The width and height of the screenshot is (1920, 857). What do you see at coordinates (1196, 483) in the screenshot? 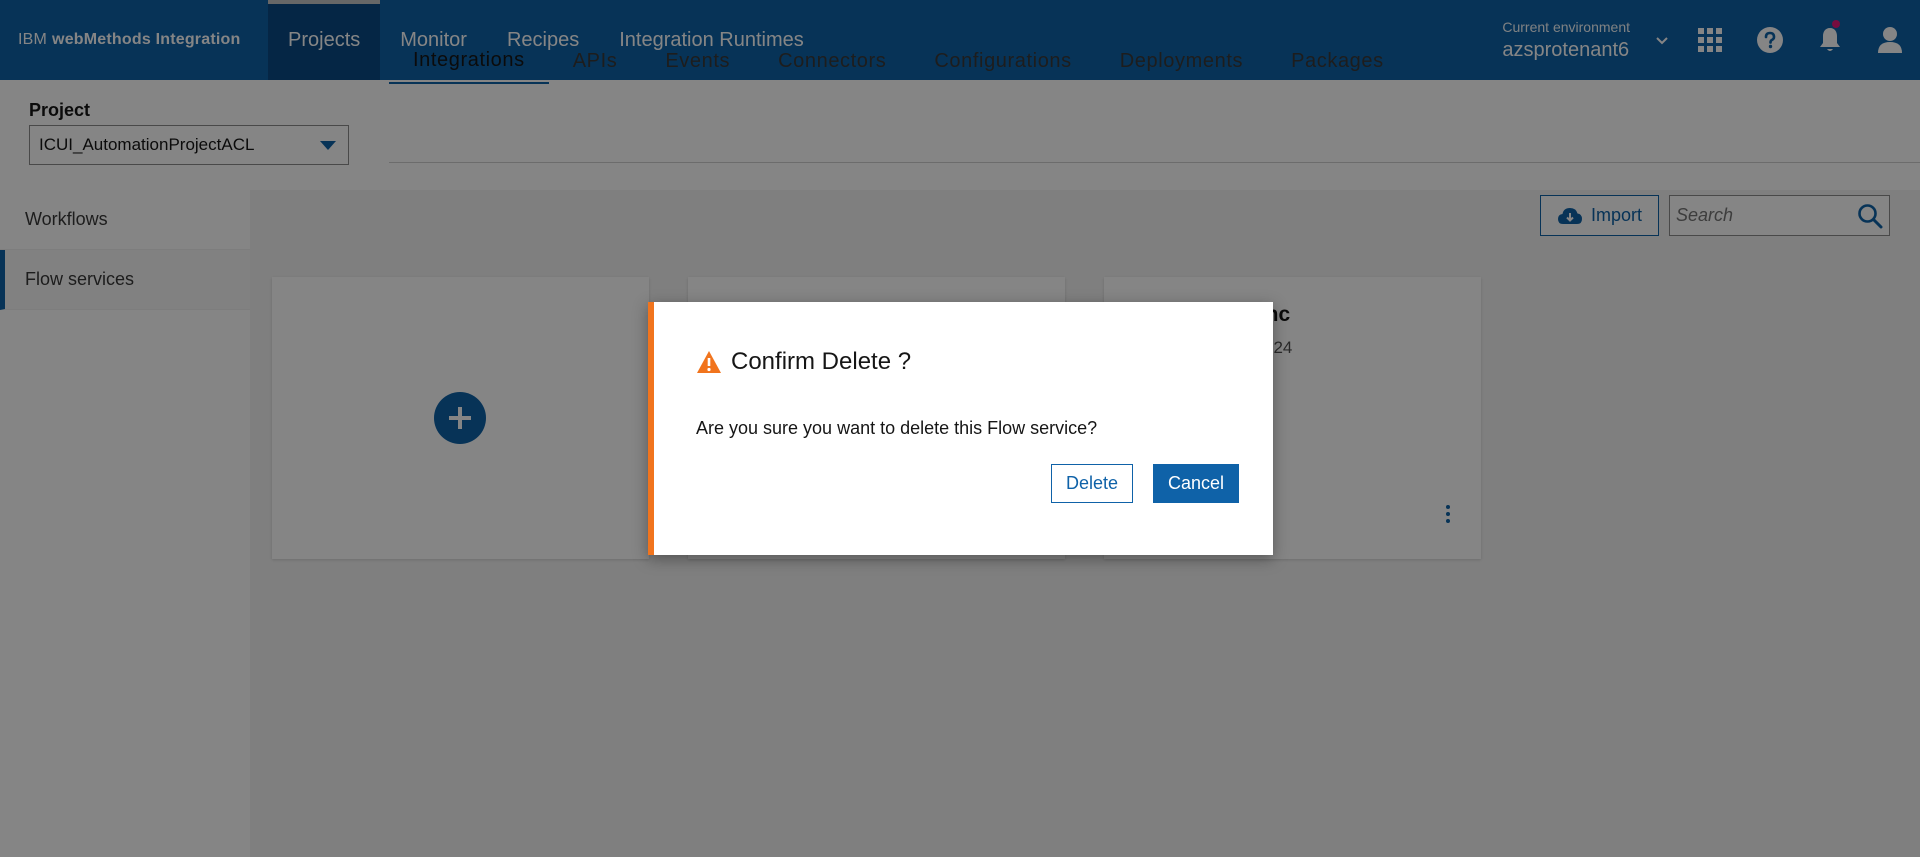
I see `cancel-button: Cancel` at bounding box center [1196, 483].